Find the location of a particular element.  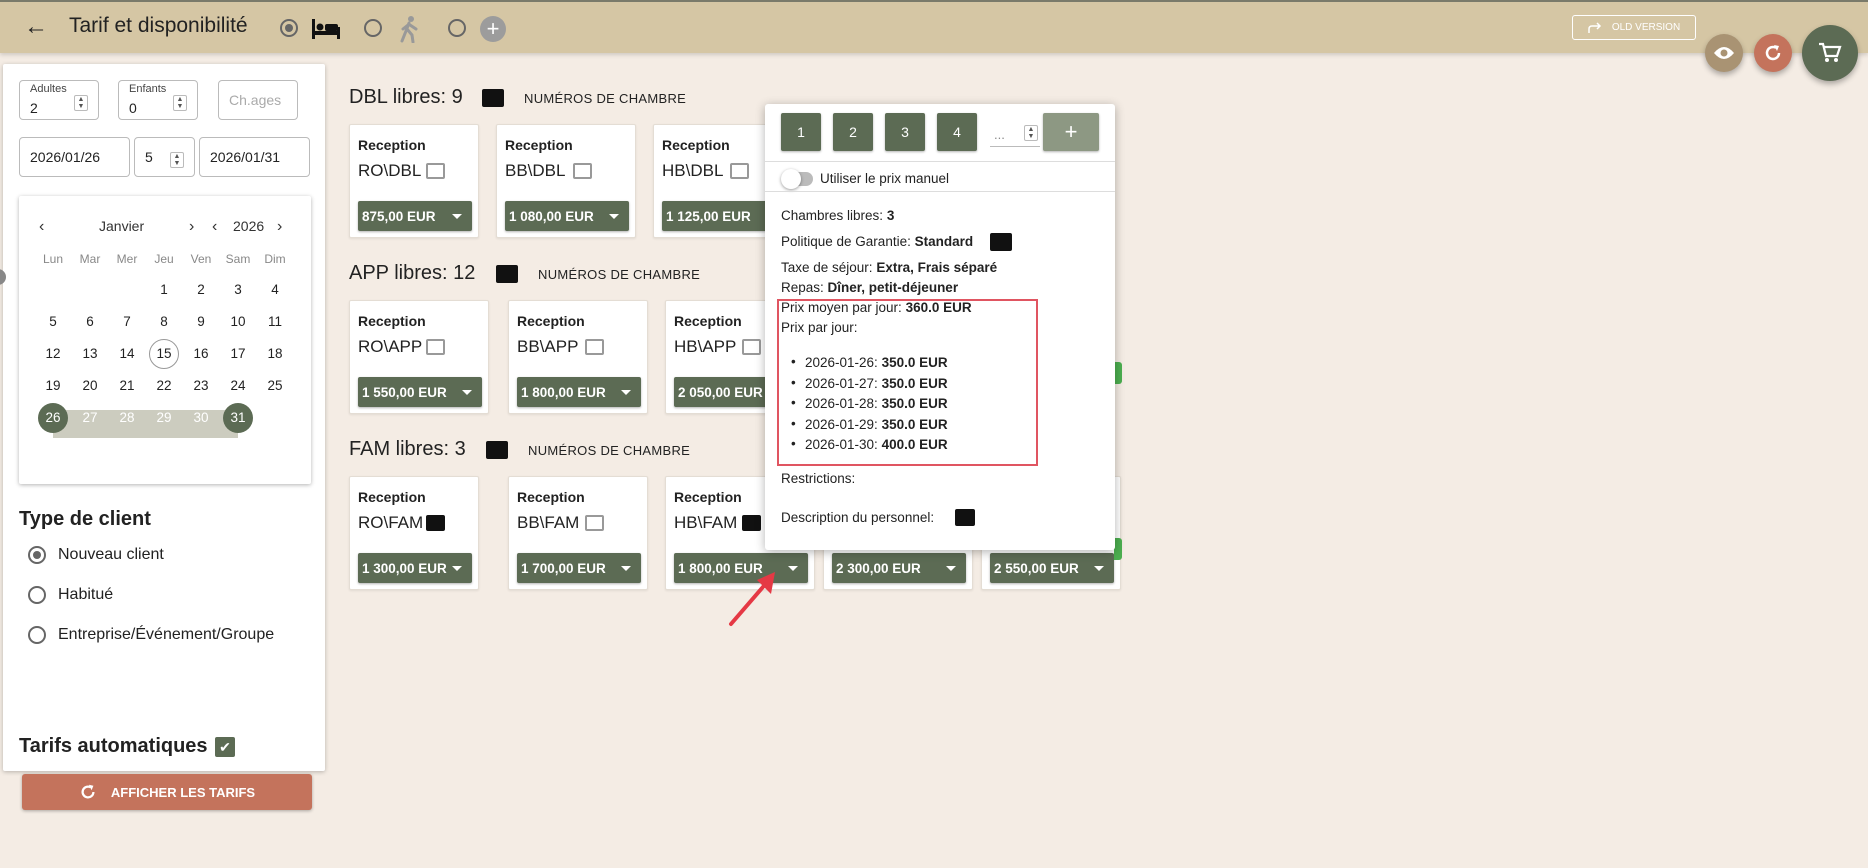

children-value: 0 is located at coordinates (133, 108).